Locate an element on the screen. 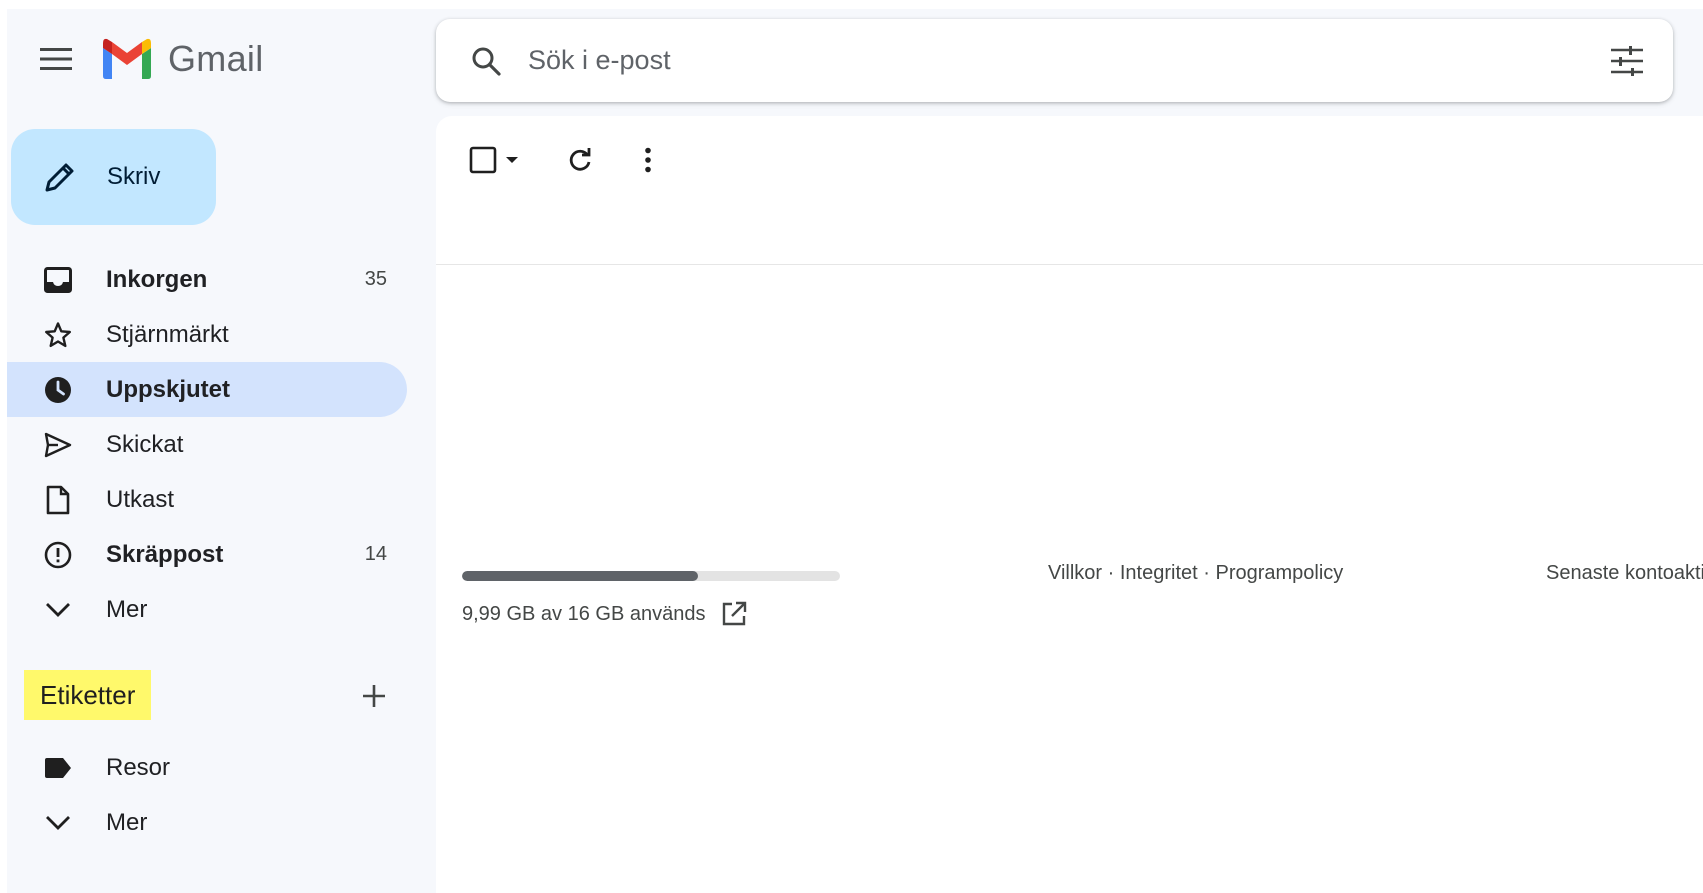 This screenshot has height=893, width=1703. search-icon is located at coordinates (486, 61).